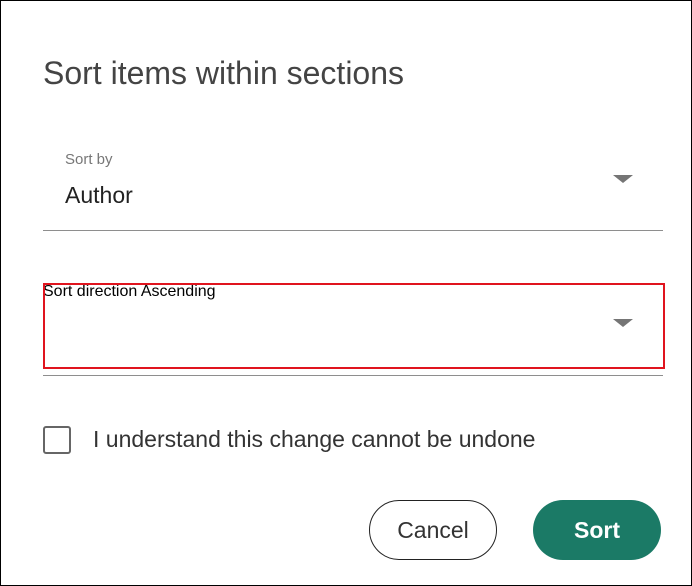  Describe the element at coordinates (353, 326) in the screenshot. I see `sort-direction-select: Sort direction Ascending` at that location.